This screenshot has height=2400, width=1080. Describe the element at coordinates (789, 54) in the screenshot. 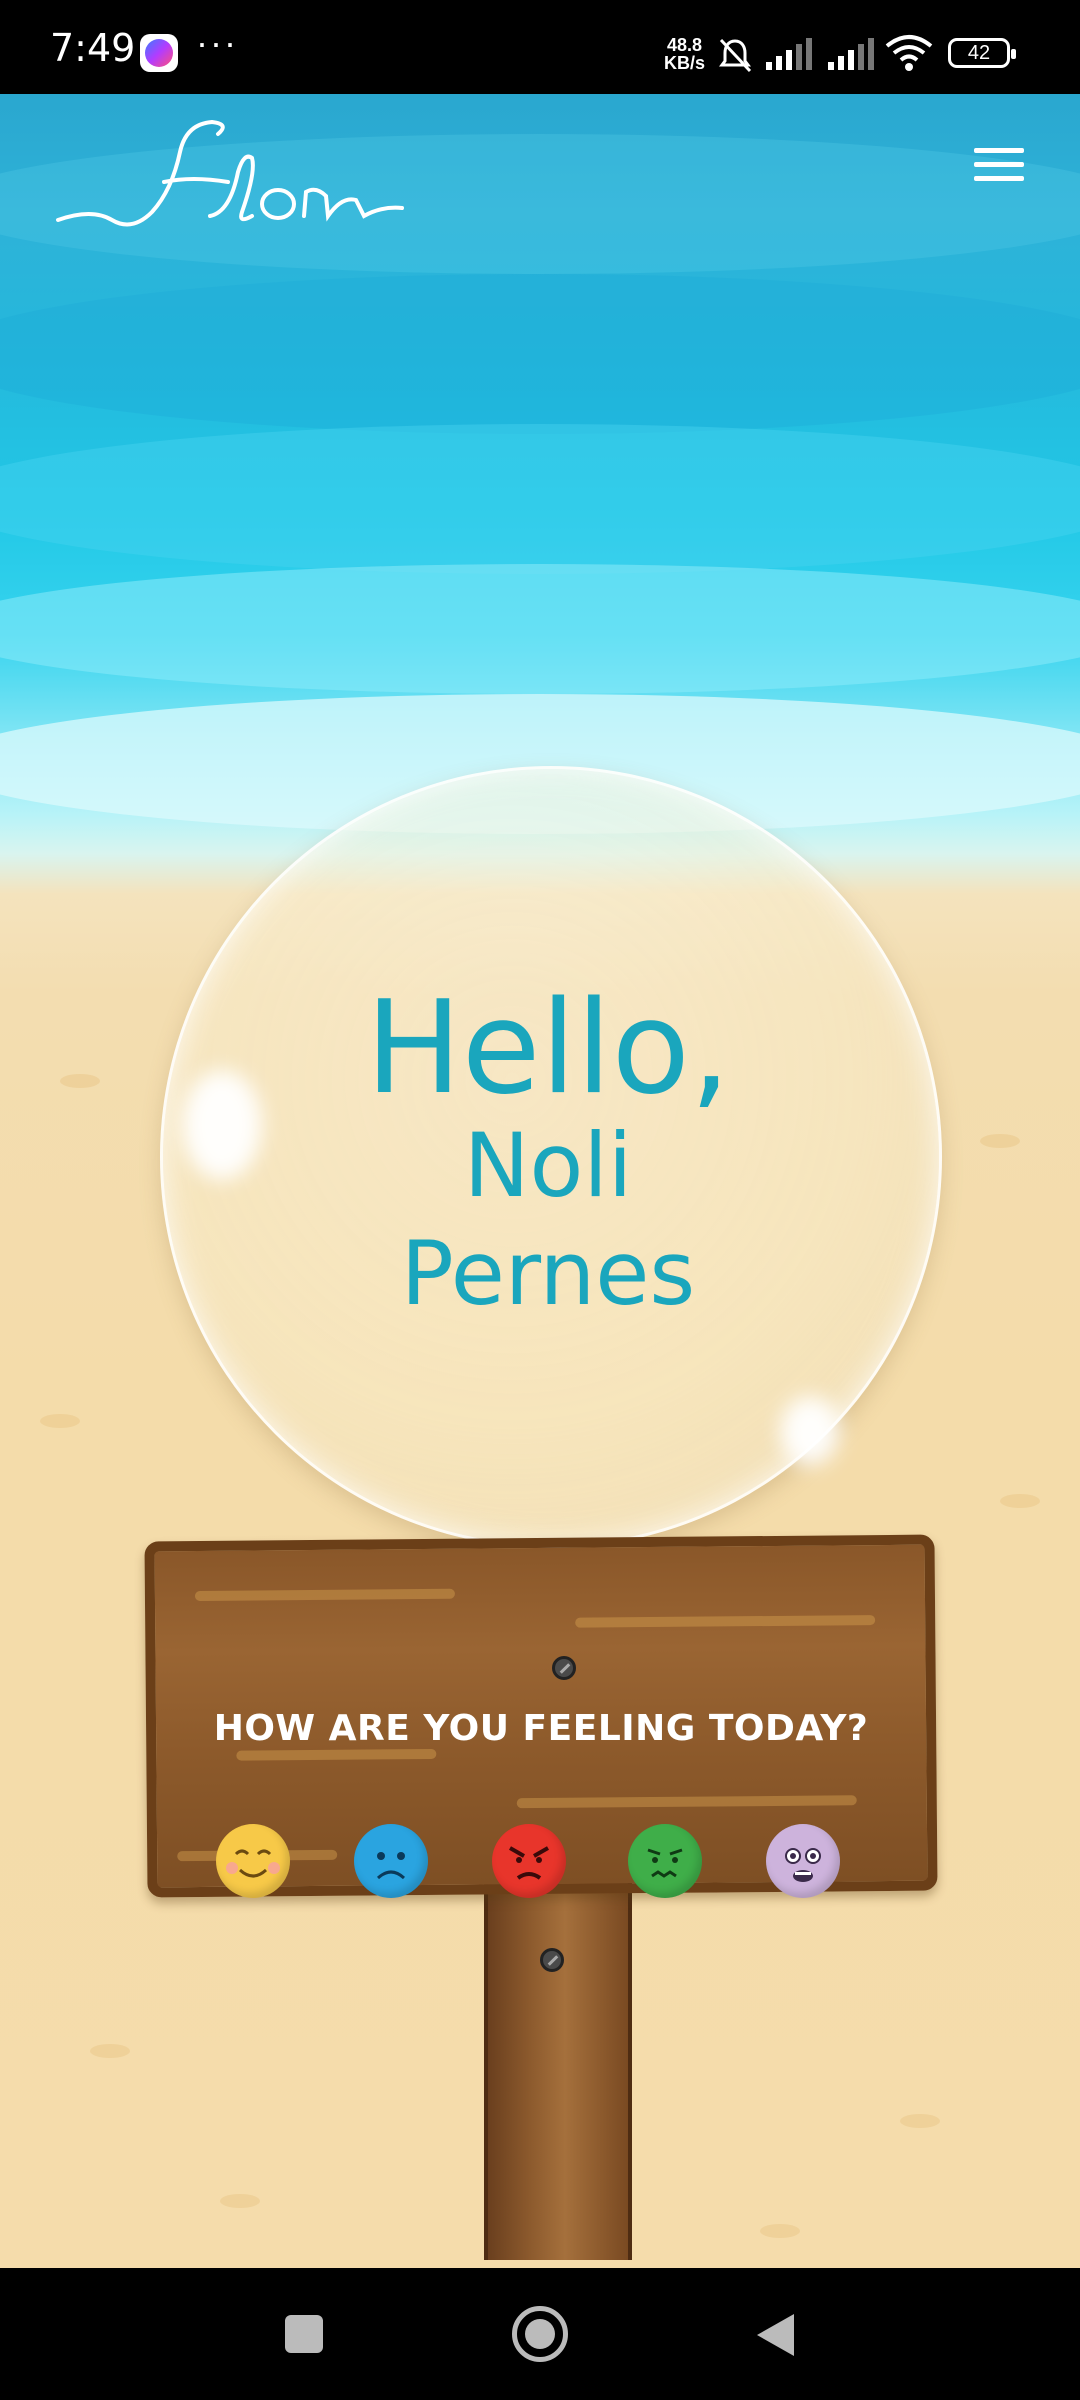

I see `signal-icon` at that location.